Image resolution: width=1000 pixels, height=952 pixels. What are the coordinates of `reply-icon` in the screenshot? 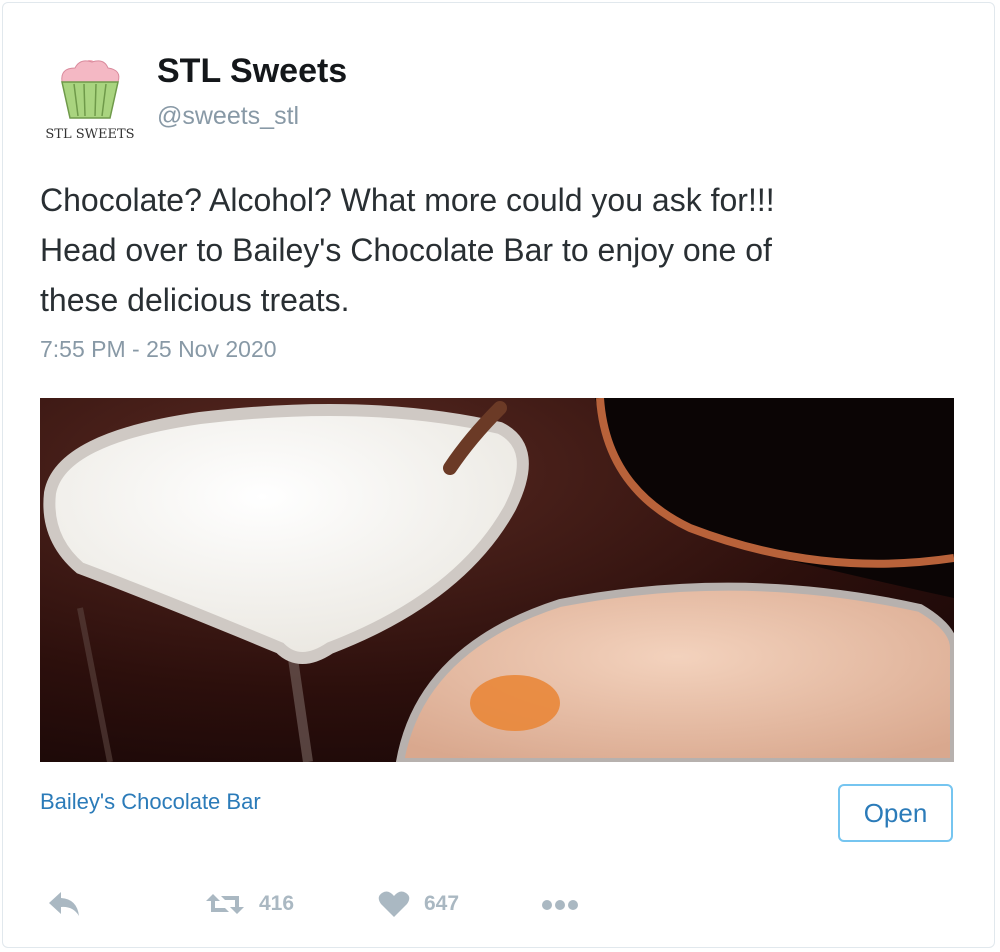 It's located at (64, 904).